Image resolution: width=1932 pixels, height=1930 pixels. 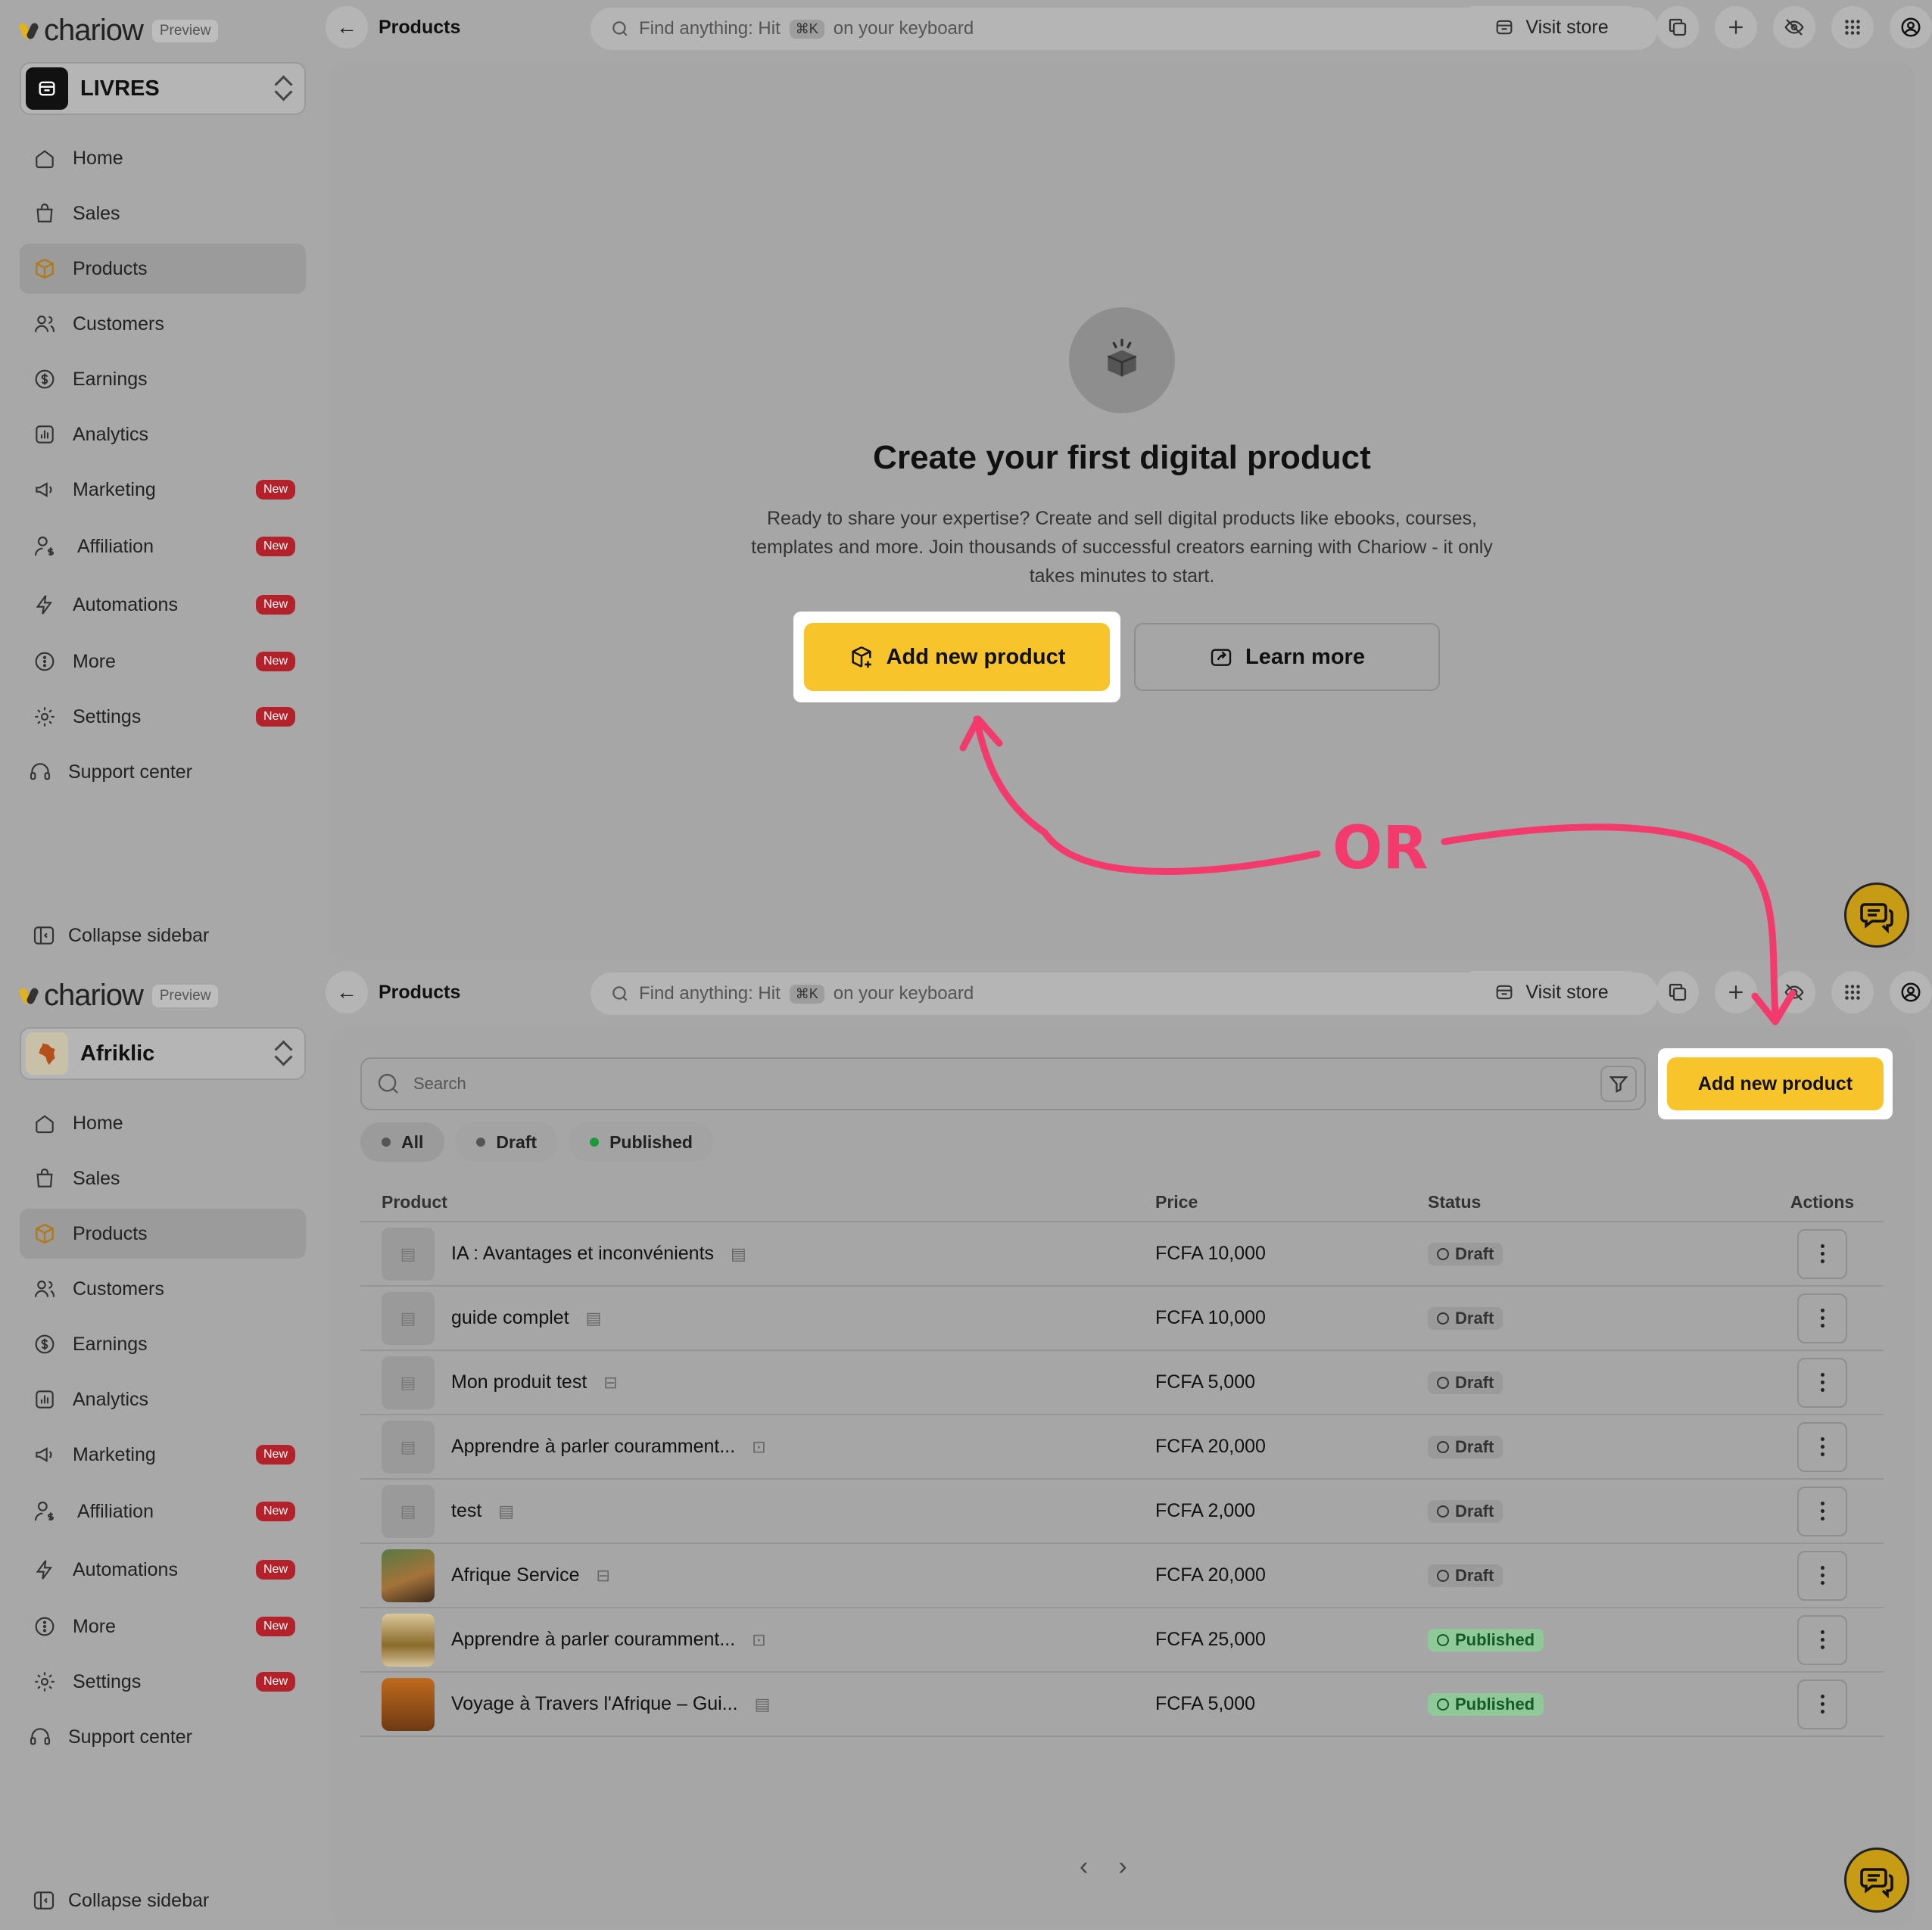 I want to click on table-row: Afrique Service ⊟ FCFA 20,000 Draft, so click(x=1122, y=1576).